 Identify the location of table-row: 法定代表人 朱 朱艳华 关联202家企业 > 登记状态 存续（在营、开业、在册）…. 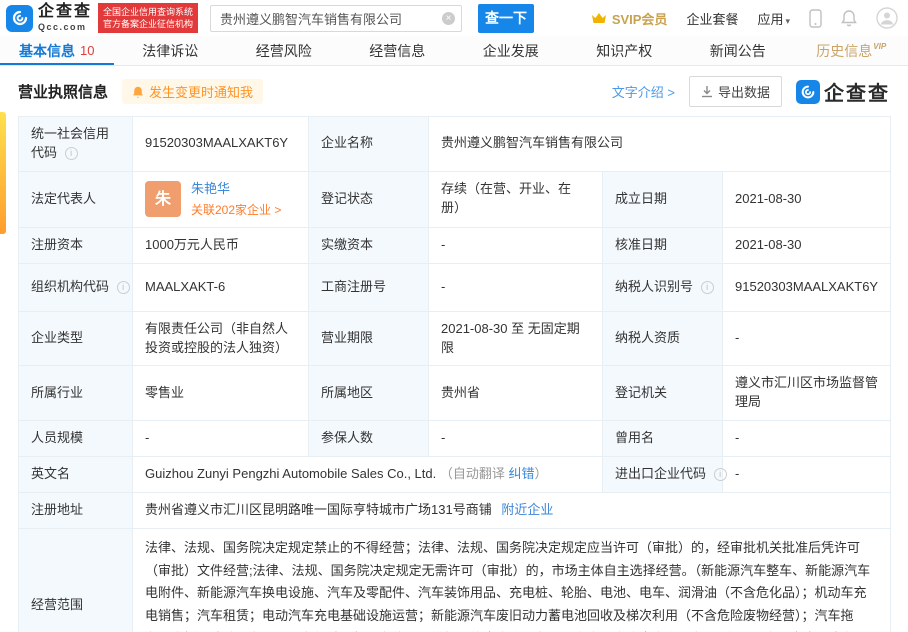
(455, 199).